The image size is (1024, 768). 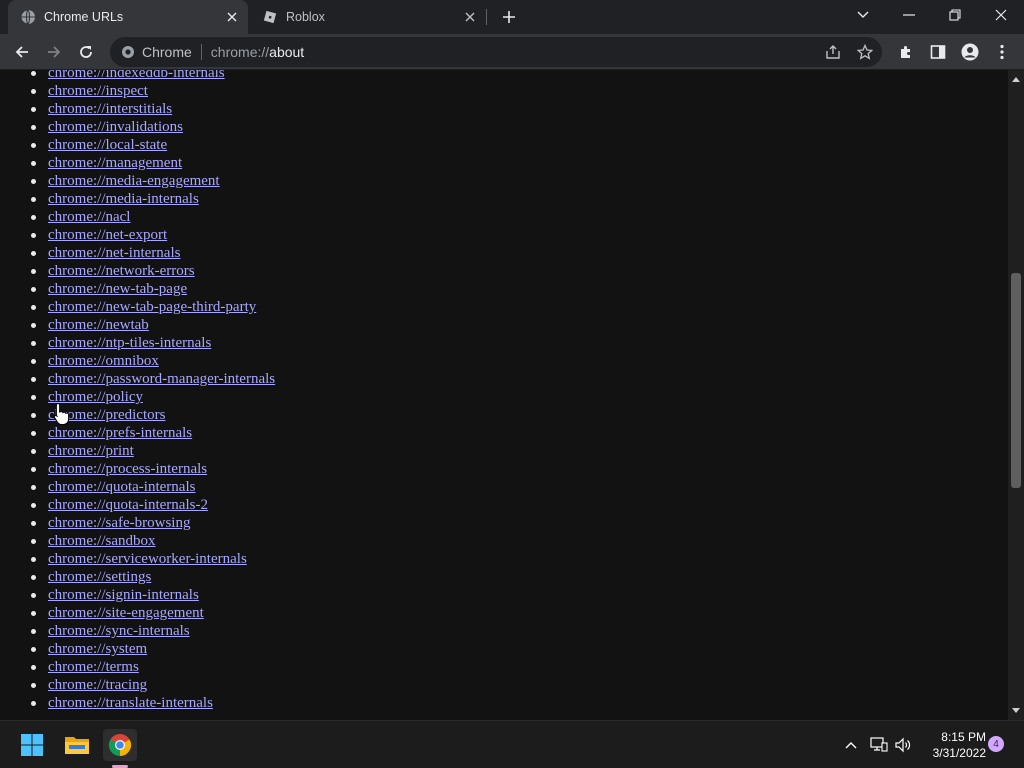 I want to click on list-item: chrome://net-export, so click(x=152, y=235).